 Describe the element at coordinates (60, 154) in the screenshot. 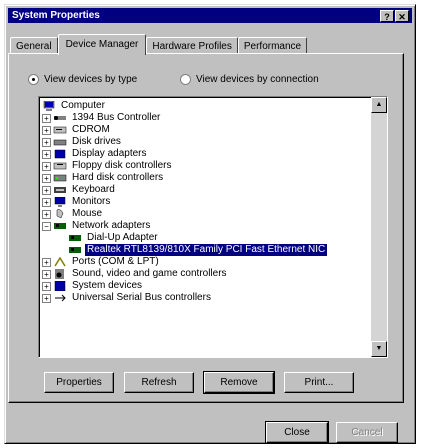

I see `display-adapter-icon` at that location.